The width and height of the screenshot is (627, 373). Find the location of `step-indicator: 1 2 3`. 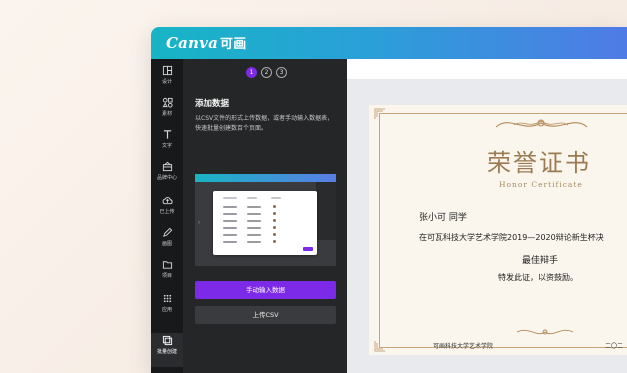

step-indicator: 1 2 3 is located at coordinates (266, 72).